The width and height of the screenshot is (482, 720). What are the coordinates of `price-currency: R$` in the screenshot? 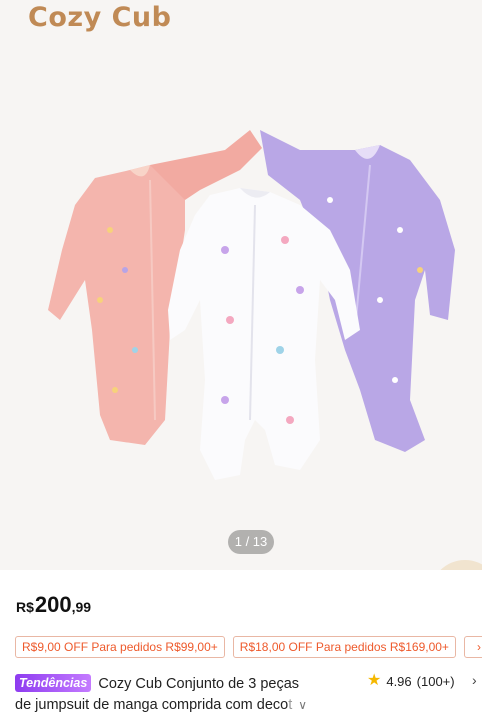 It's located at (25, 607).